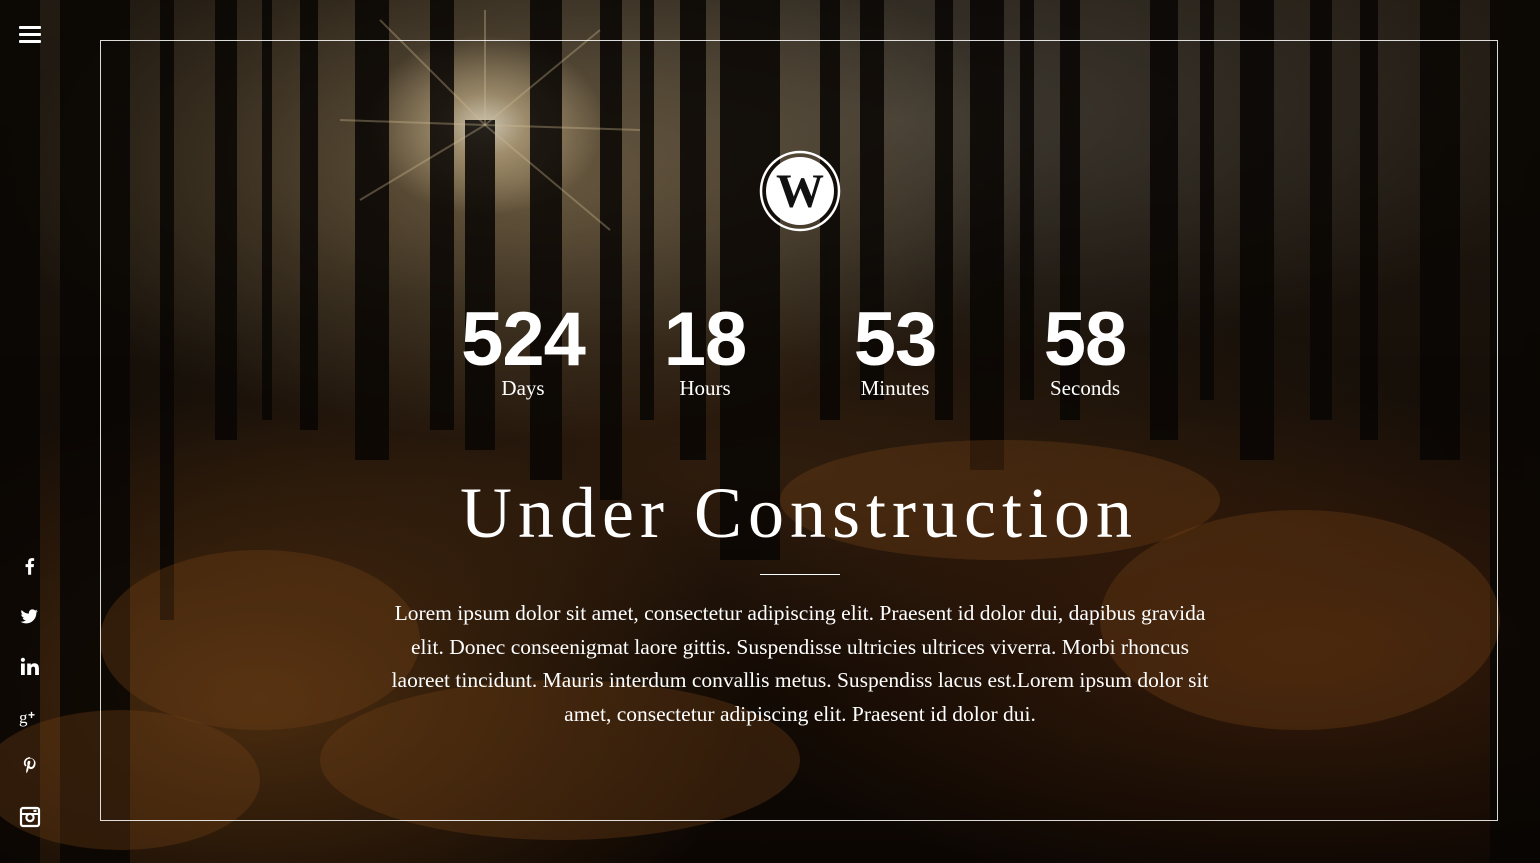 This screenshot has height=863, width=1540. I want to click on countdown-hours: 18 Hours, so click(705, 348).